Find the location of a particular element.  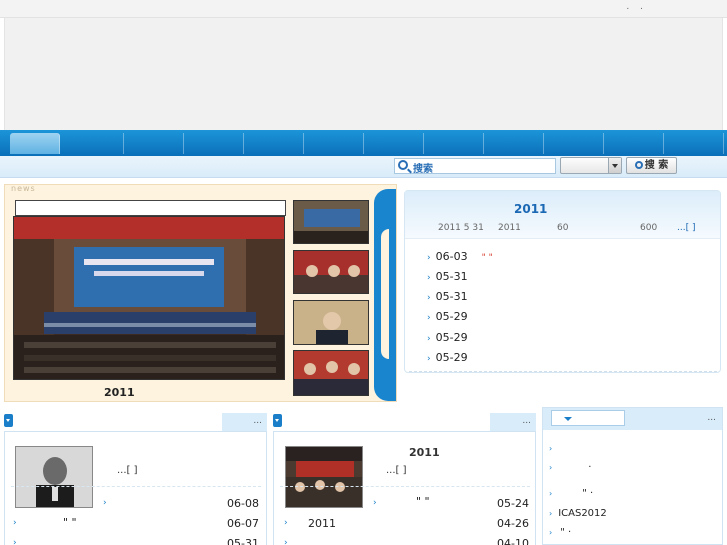

search-button: 搜 索 is located at coordinates (651, 165).